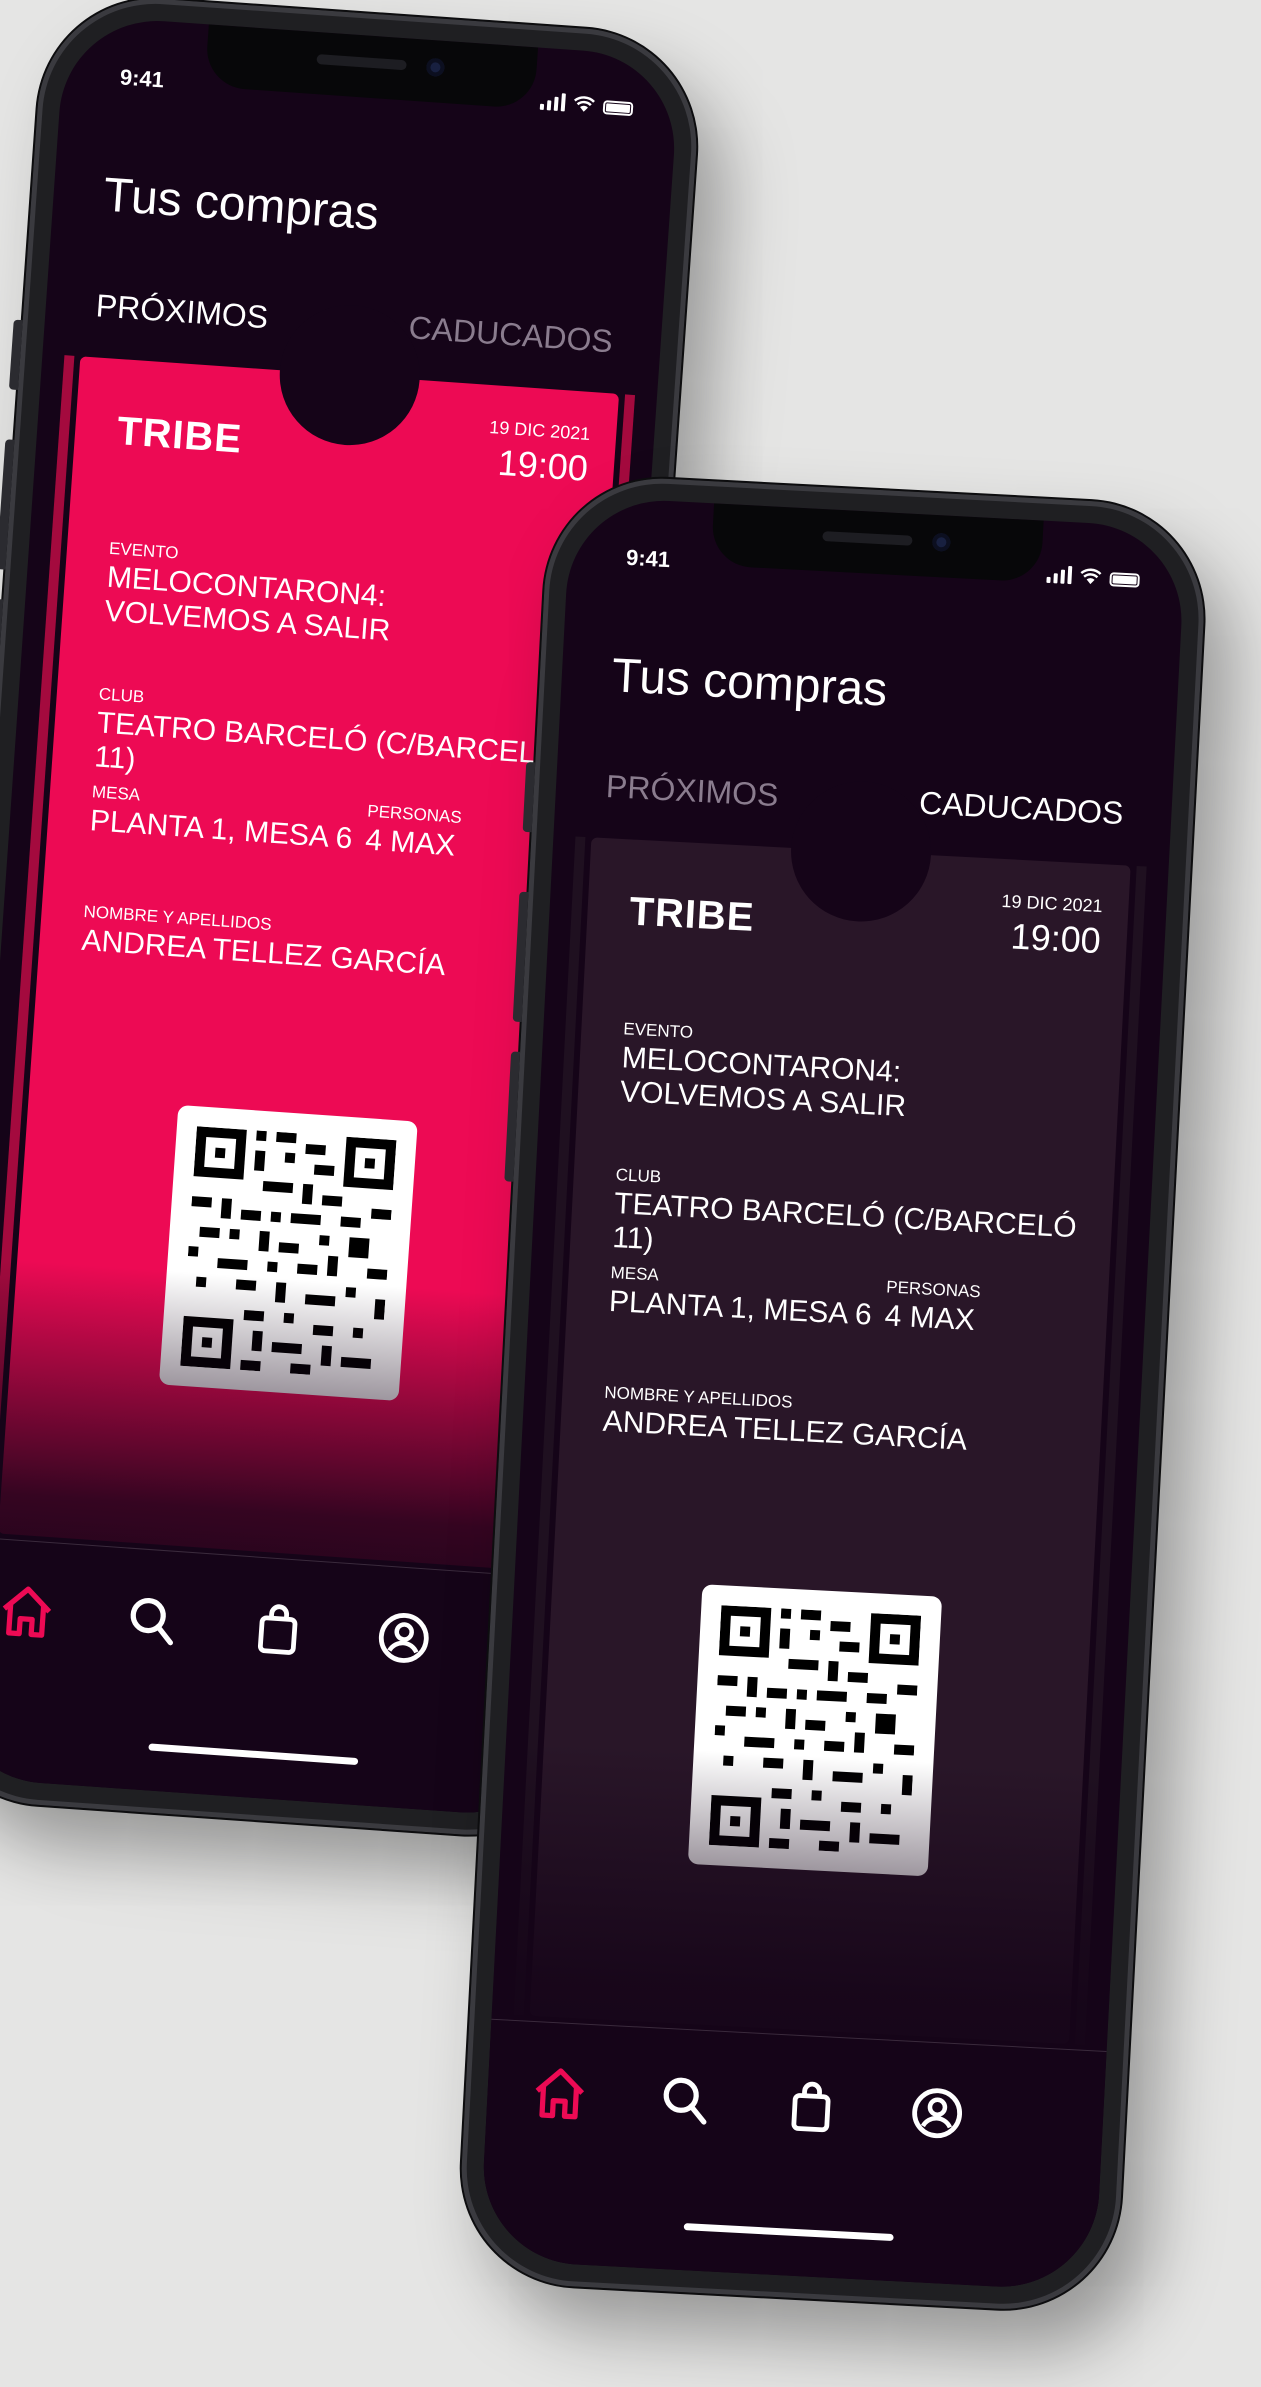  What do you see at coordinates (933, 1289) in the screenshot?
I see `personas-label: PERSONAS` at bounding box center [933, 1289].